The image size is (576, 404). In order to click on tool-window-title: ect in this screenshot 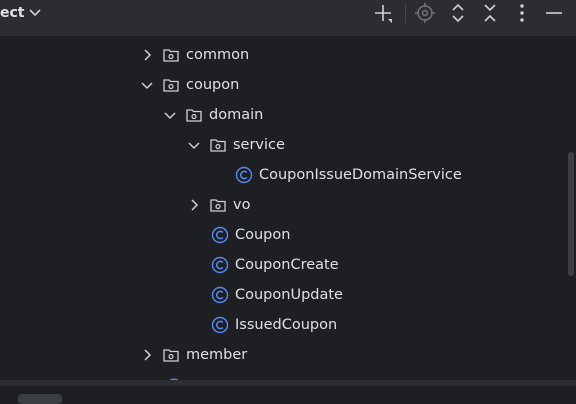, I will do `click(12, 13)`.